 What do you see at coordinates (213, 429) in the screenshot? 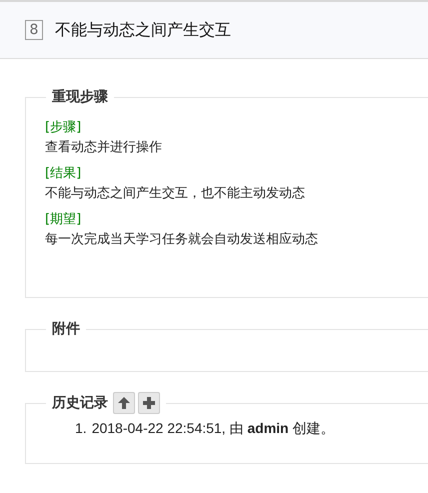
I see `history-entry: 2018-04-22 22:54:51, 由 admin 创建。` at bounding box center [213, 429].